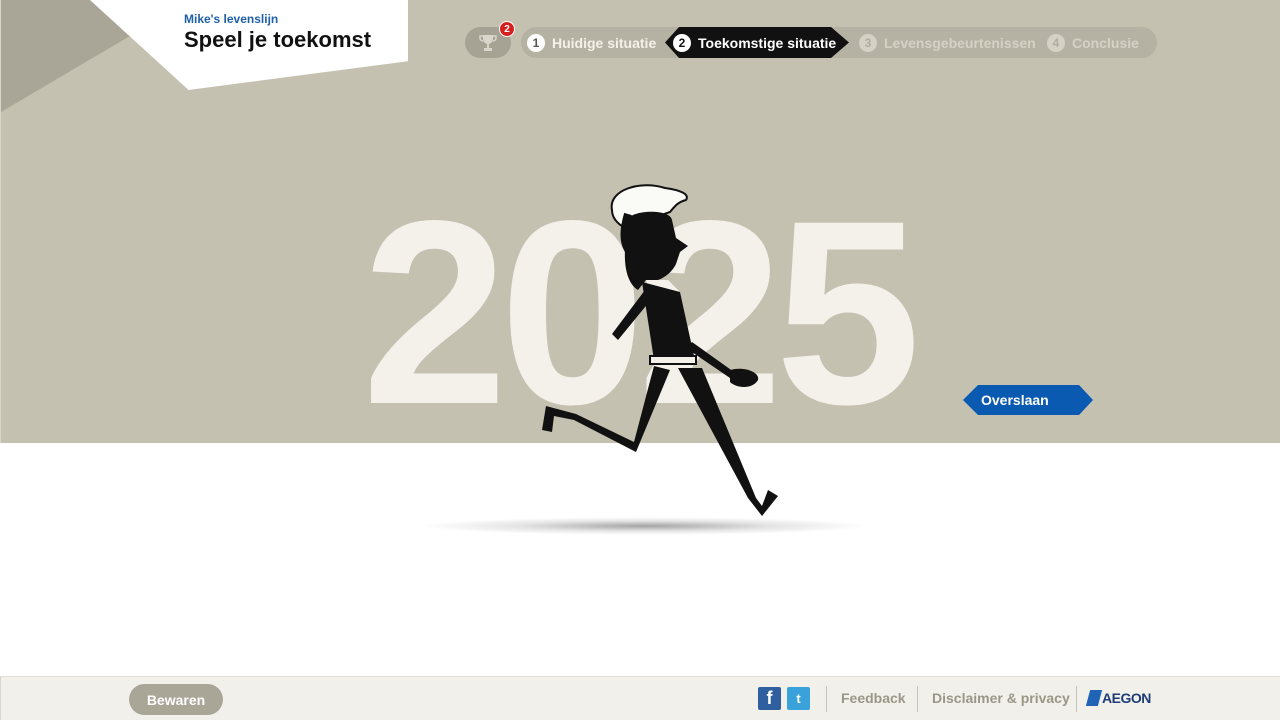  Describe the element at coordinates (507, 29) in the screenshot. I see `achievements-badge: 2` at that location.